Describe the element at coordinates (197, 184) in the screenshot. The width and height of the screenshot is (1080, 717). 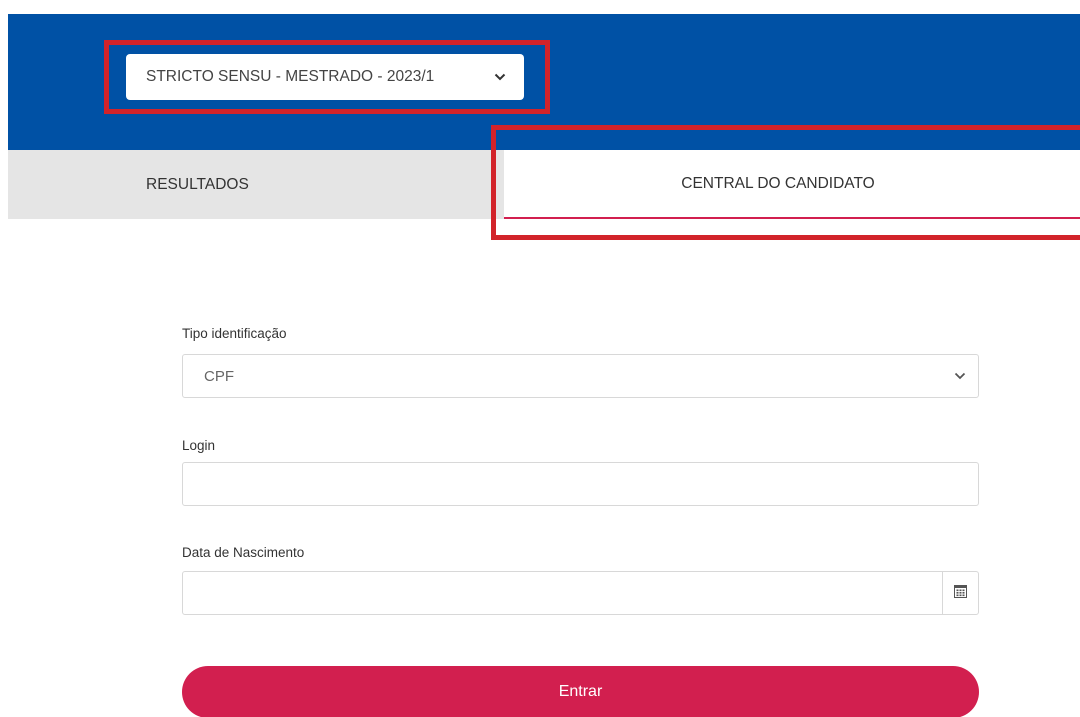
I see `tab-resultados-label: RESULTADOS` at that location.